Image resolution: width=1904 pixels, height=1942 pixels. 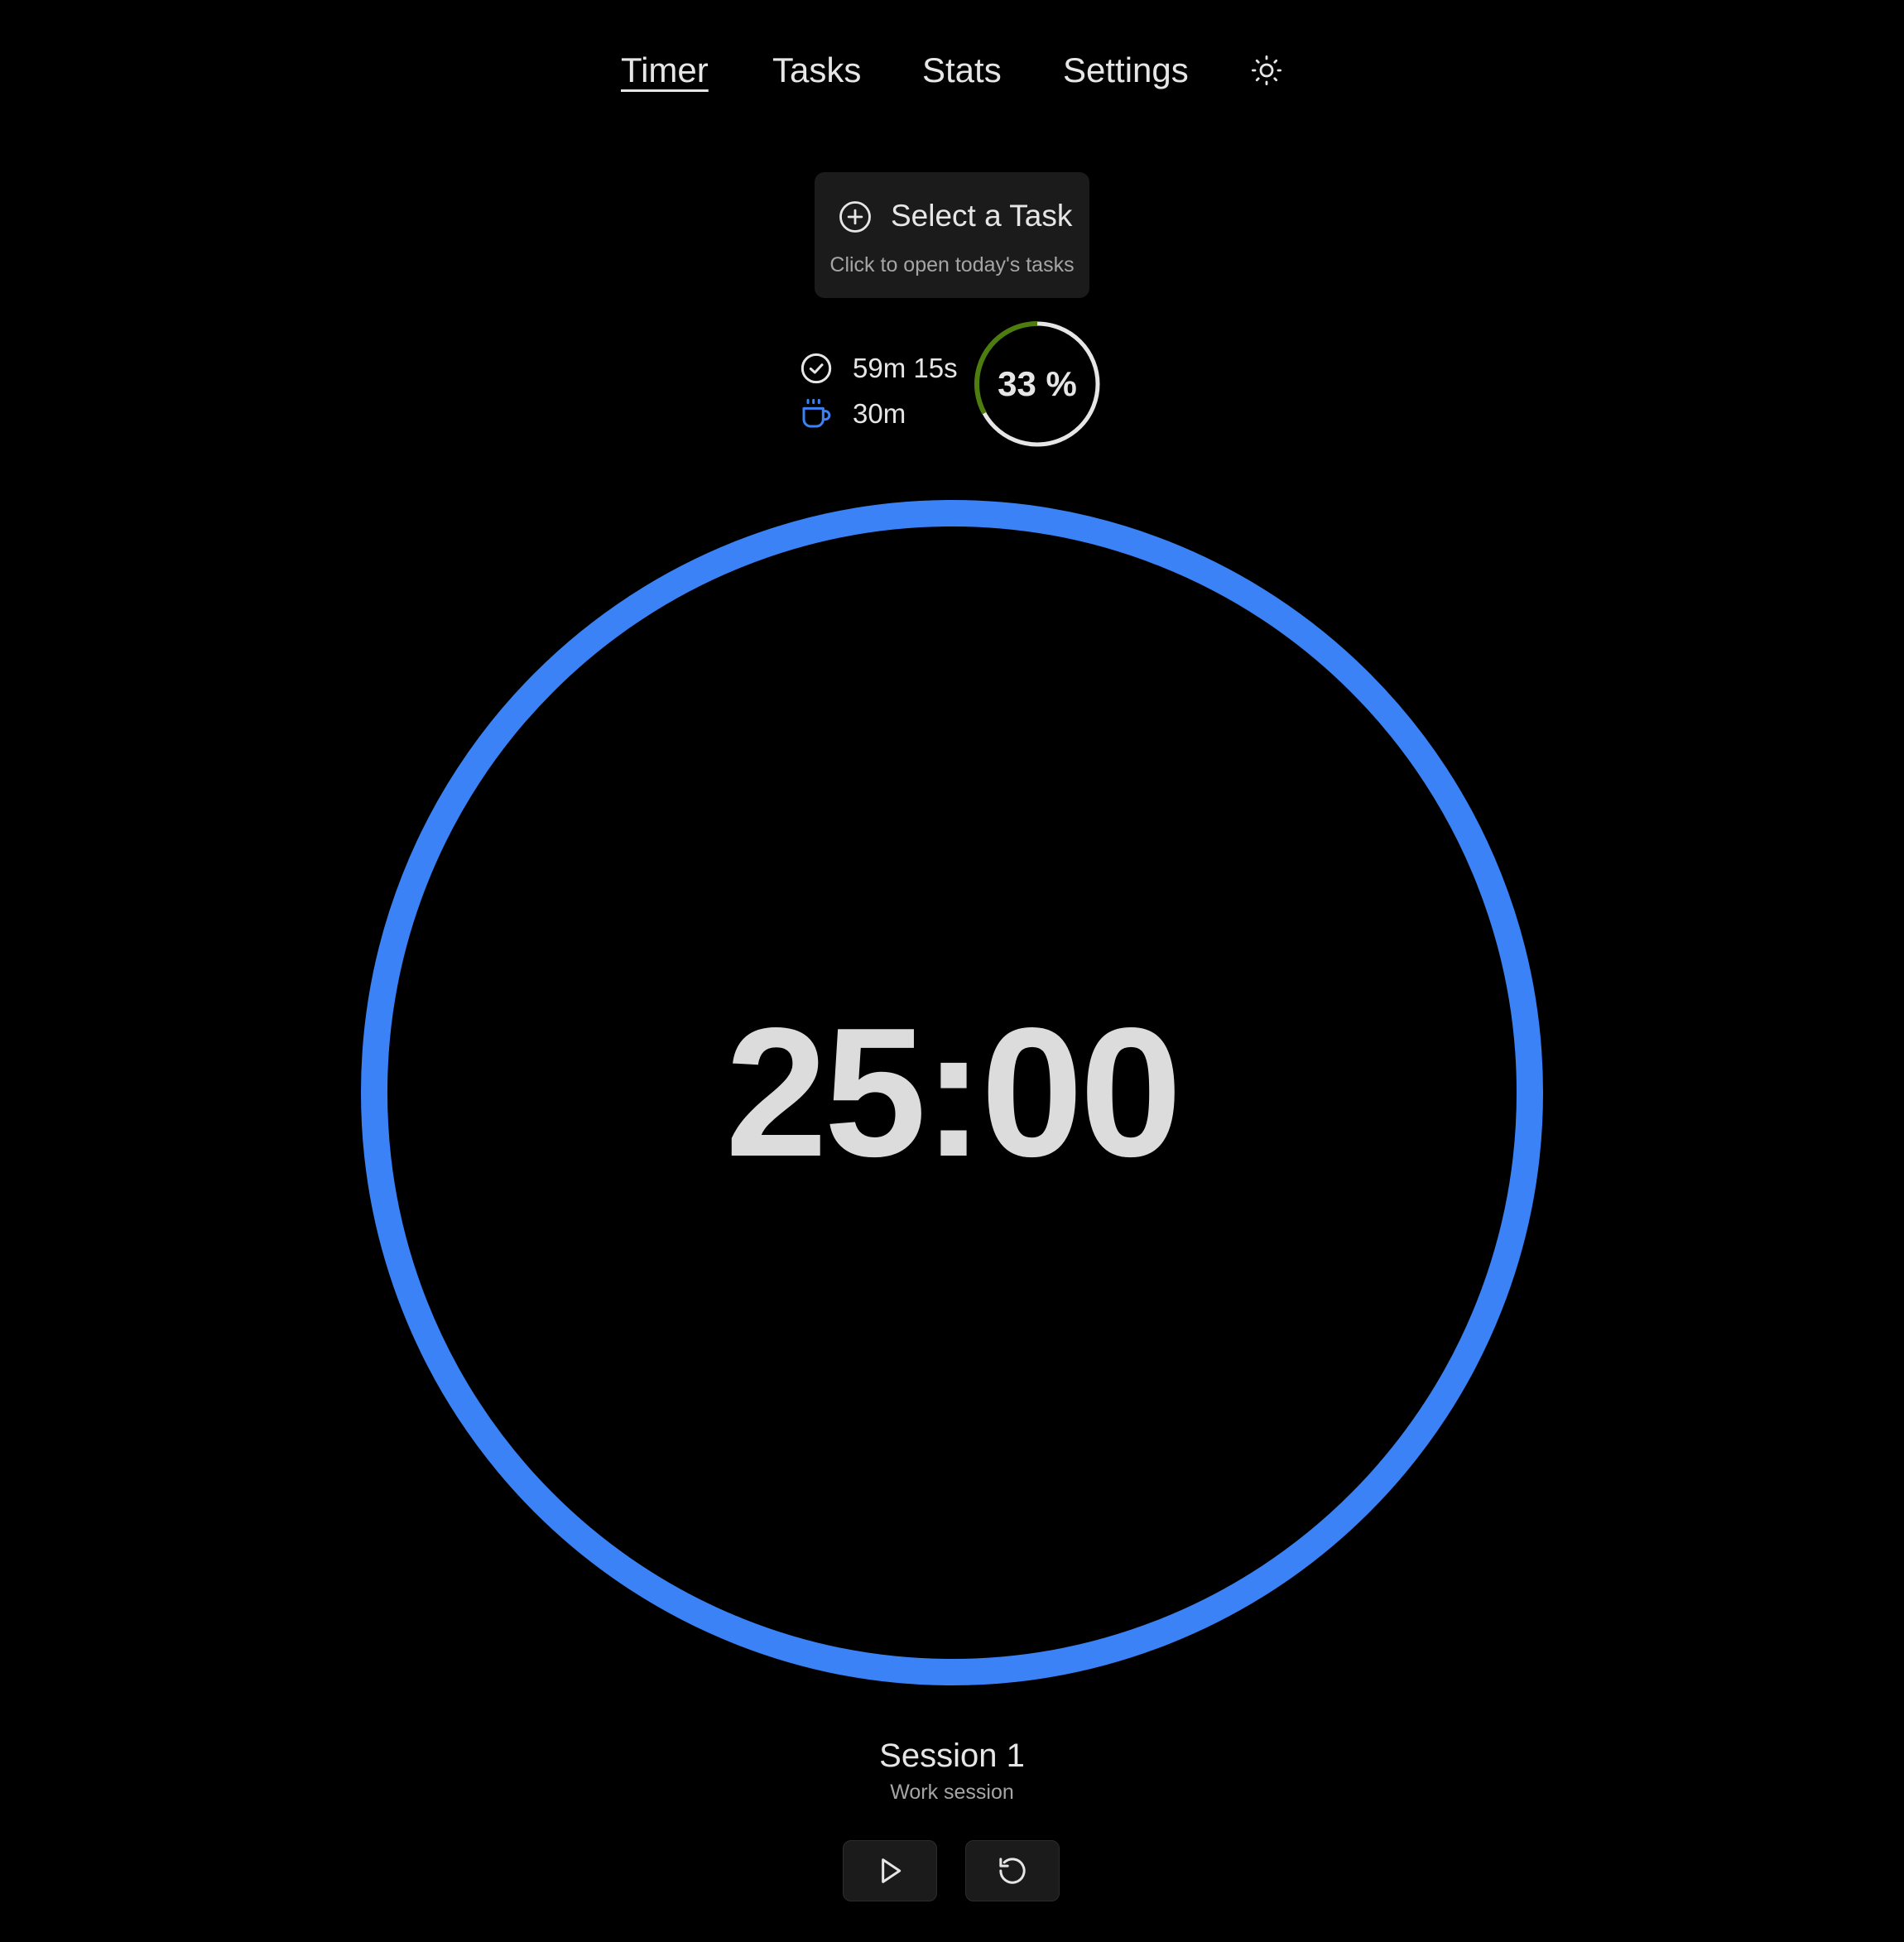 I want to click on timer-display: 25:00, so click(x=953, y=1092).